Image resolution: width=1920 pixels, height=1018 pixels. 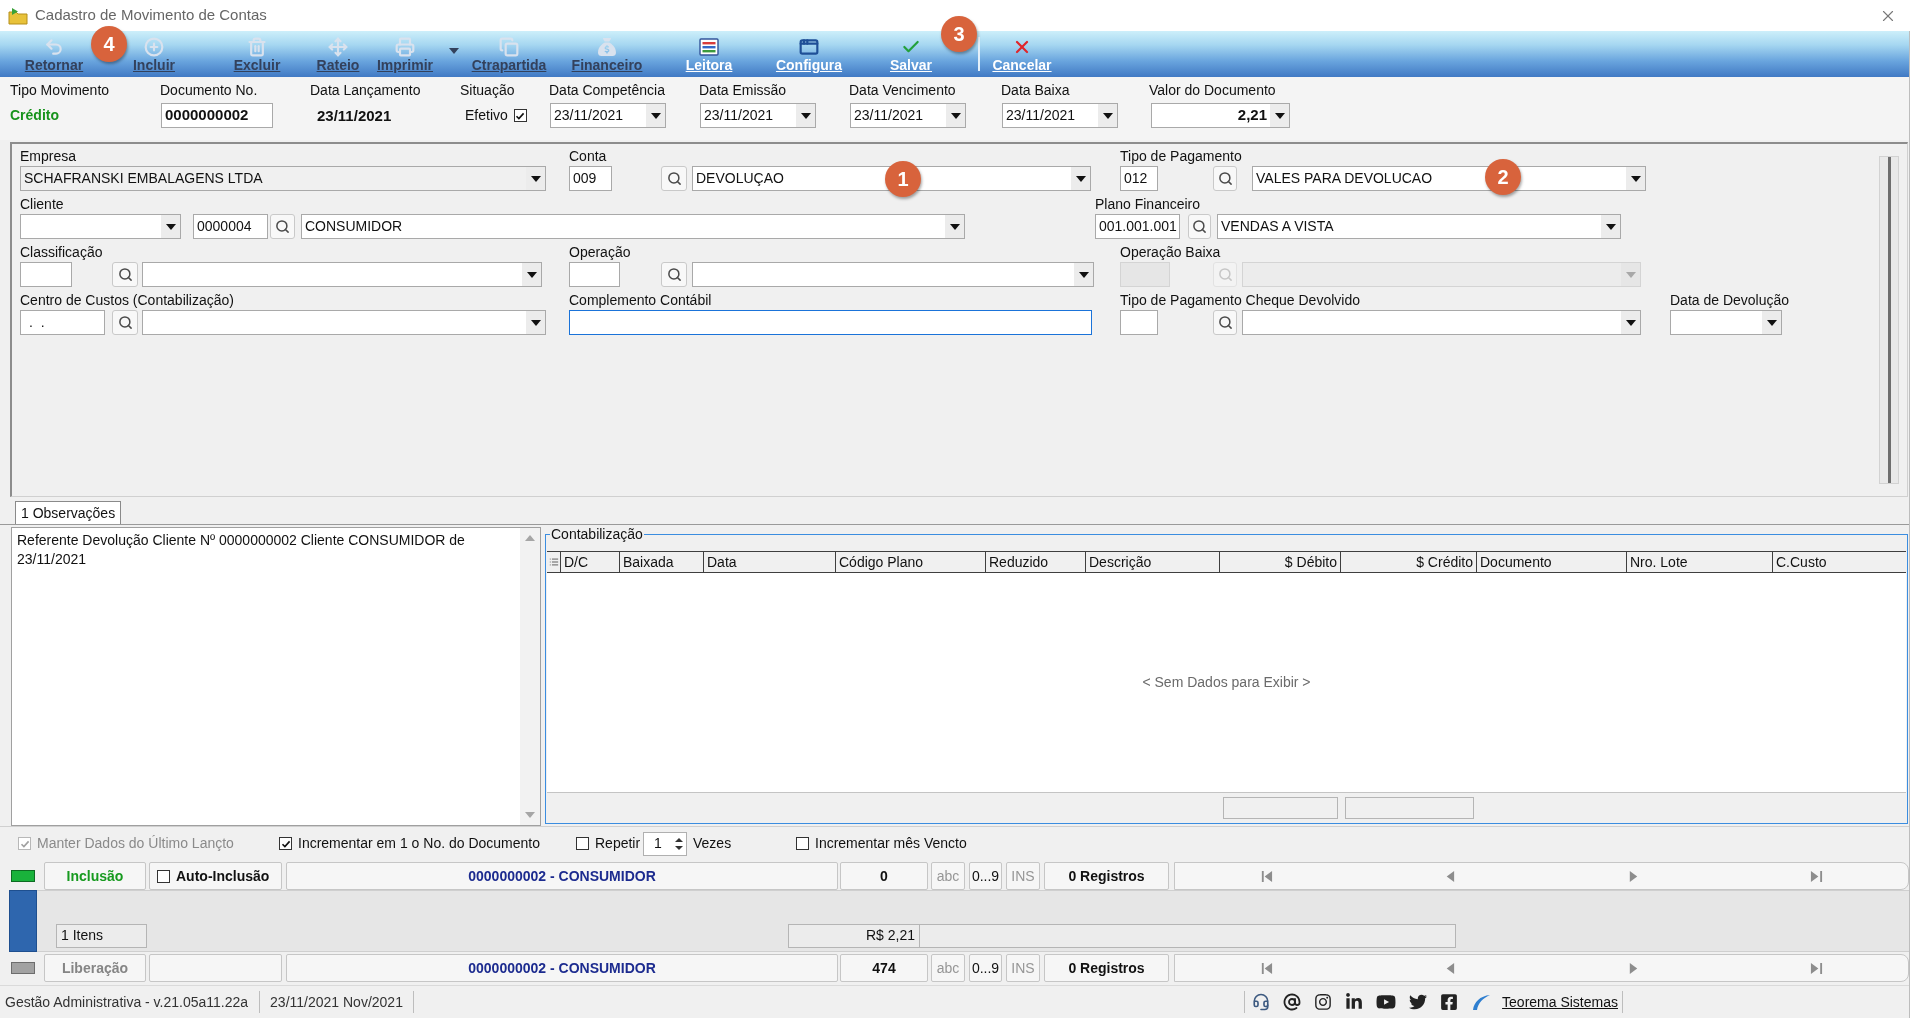 I want to click on field-label: Data Baixa, so click(x=1035, y=90).